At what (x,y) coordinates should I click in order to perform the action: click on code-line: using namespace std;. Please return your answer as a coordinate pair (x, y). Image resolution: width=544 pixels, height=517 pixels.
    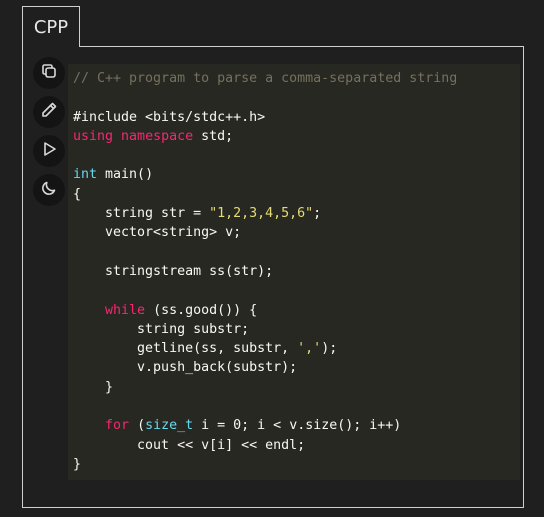
    Looking at the image, I should click on (296, 136).